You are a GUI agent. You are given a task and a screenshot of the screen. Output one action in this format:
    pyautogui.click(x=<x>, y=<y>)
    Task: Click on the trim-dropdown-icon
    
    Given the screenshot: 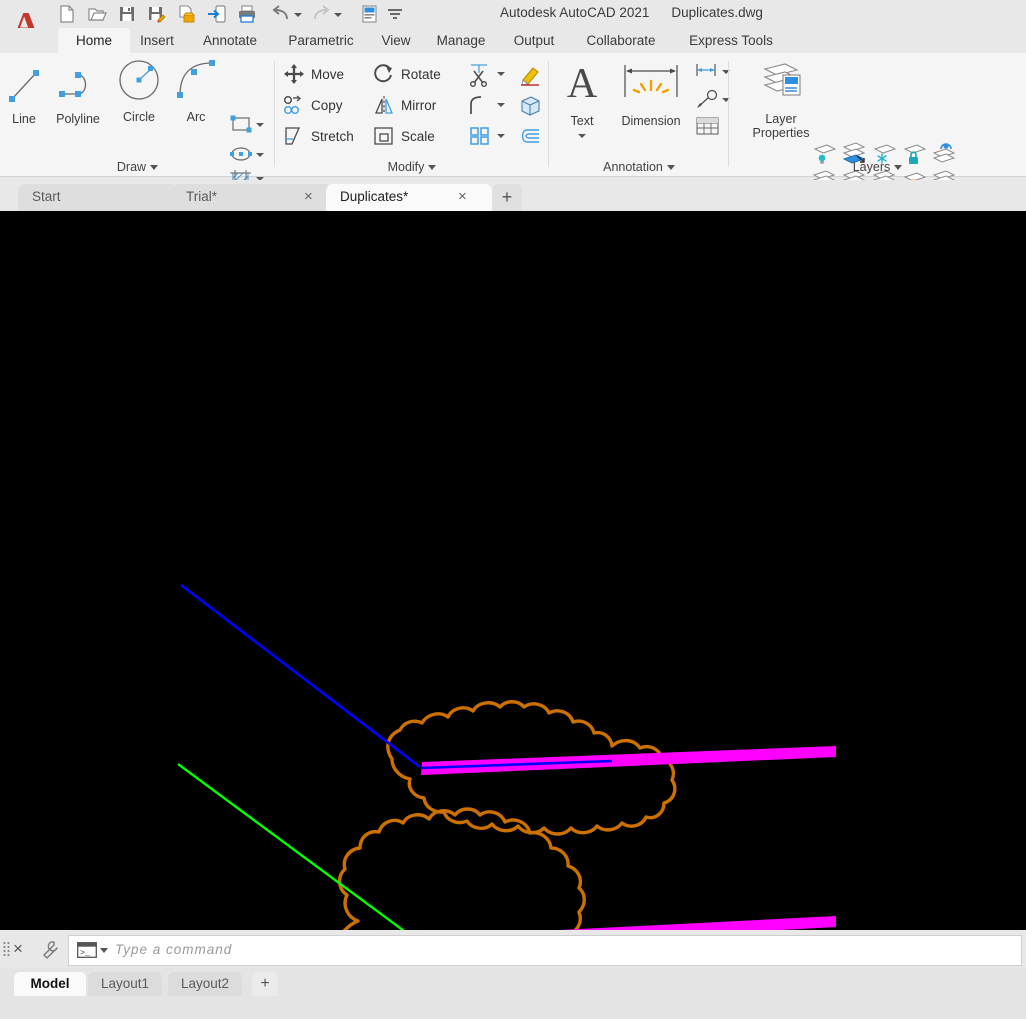 What is the action you would take?
    pyautogui.click(x=501, y=74)
    